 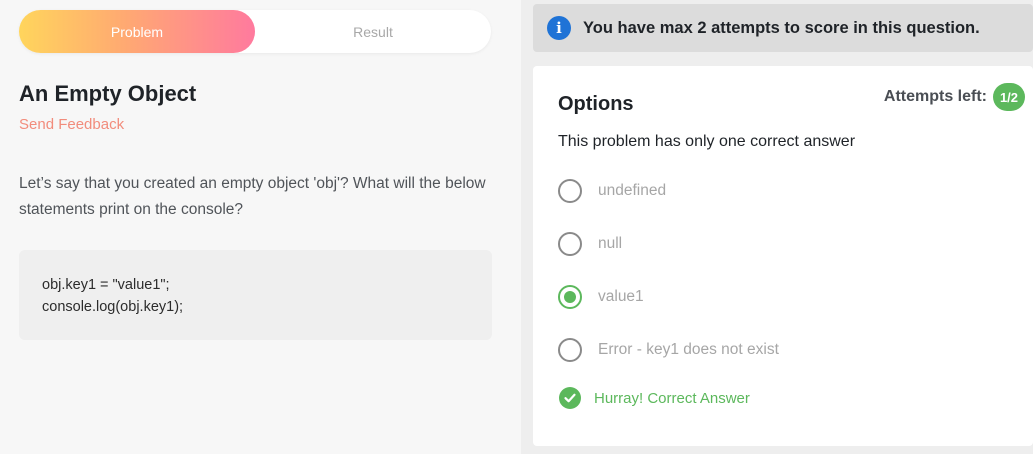 What do you see at coordinates (672, 398) in the screenshot?
I see `result-text: Hurray! Correct Answer` at bounding box center [672, 398].